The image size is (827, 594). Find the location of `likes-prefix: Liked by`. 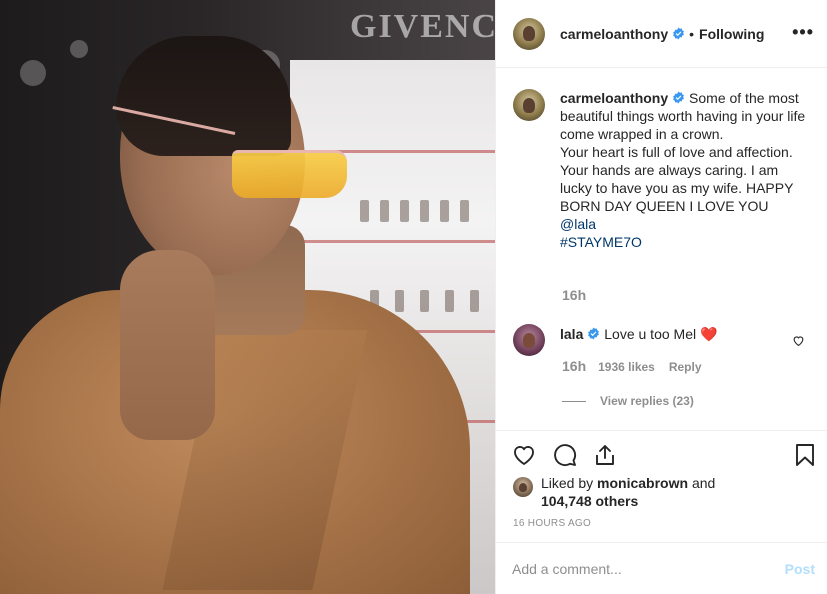

likes-prefix: Liked by is located at coordinates (569, 483).